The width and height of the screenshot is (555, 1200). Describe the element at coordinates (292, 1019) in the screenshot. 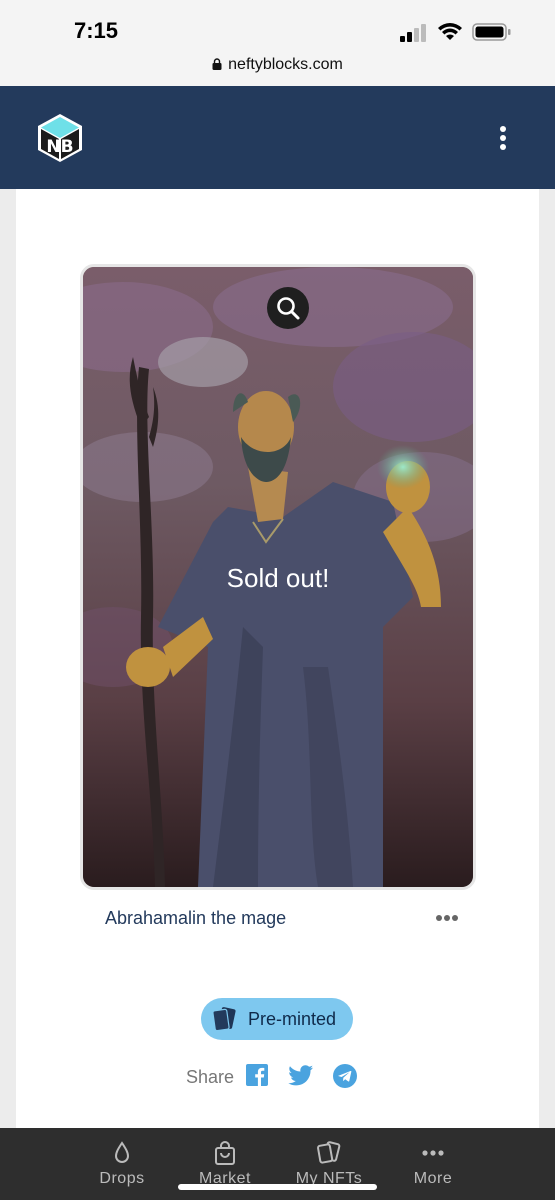

I see `pre-minted-label: Pre-minted` at that location.